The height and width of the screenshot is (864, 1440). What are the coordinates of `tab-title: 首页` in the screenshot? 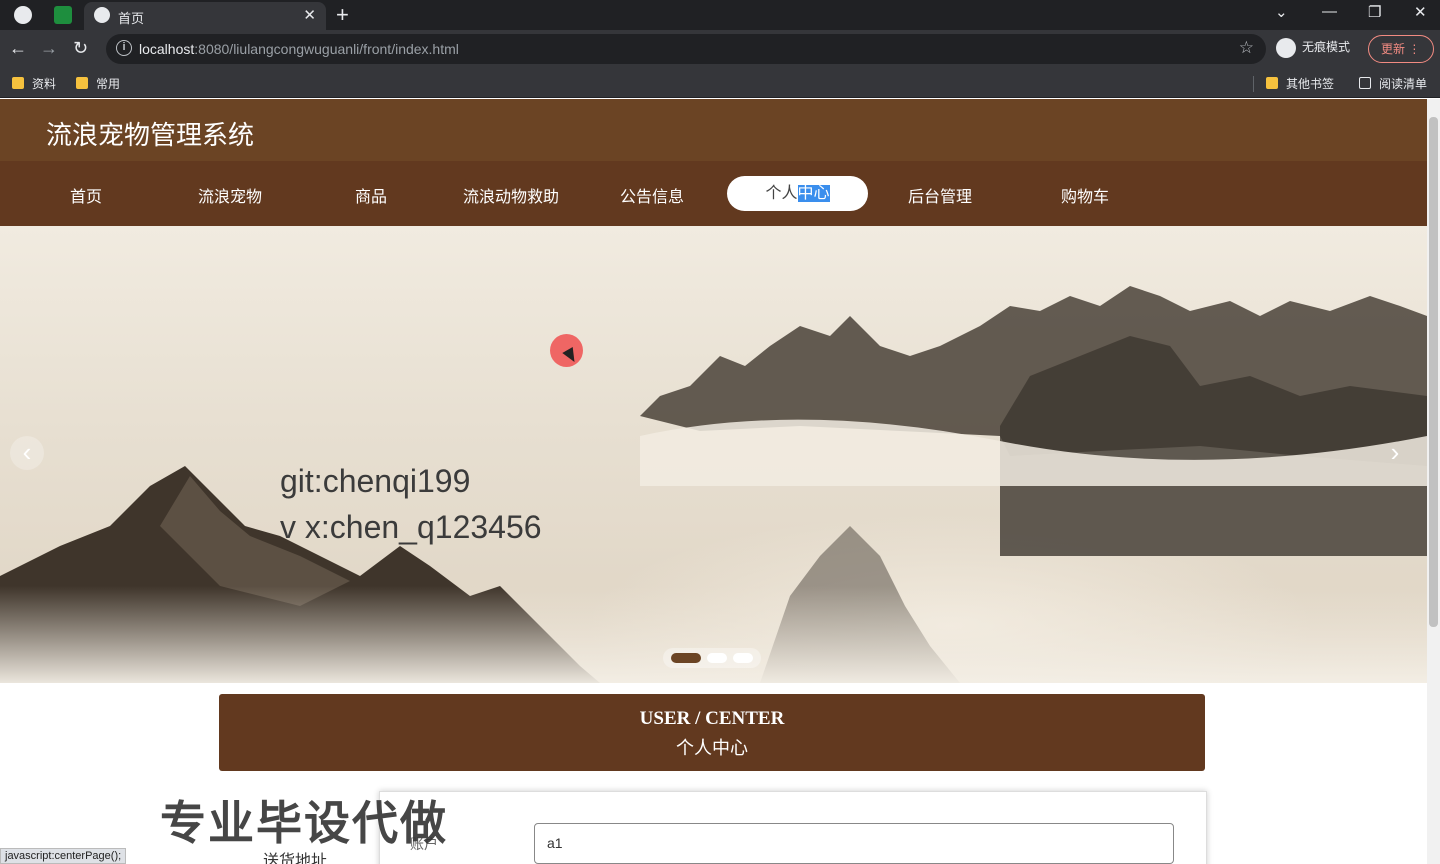 It's located at (131, 18).